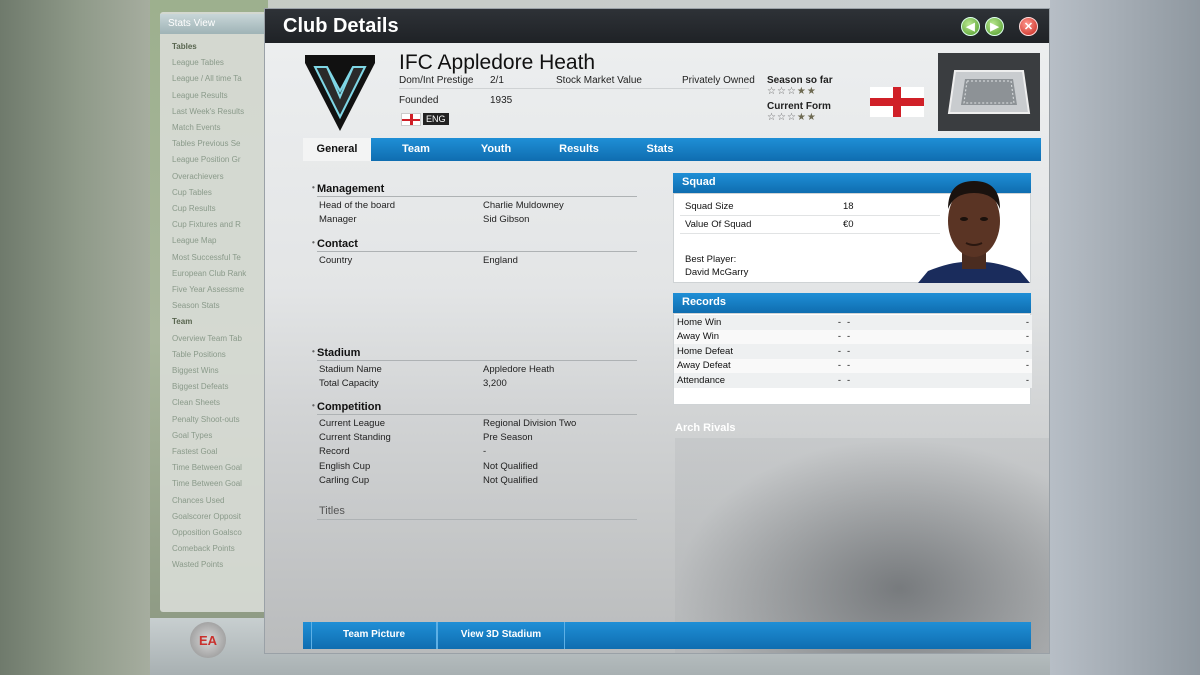 Image resolution: width=1200 pixels, height=675 pixels. I want to click on background-right, so click(1125, 337).